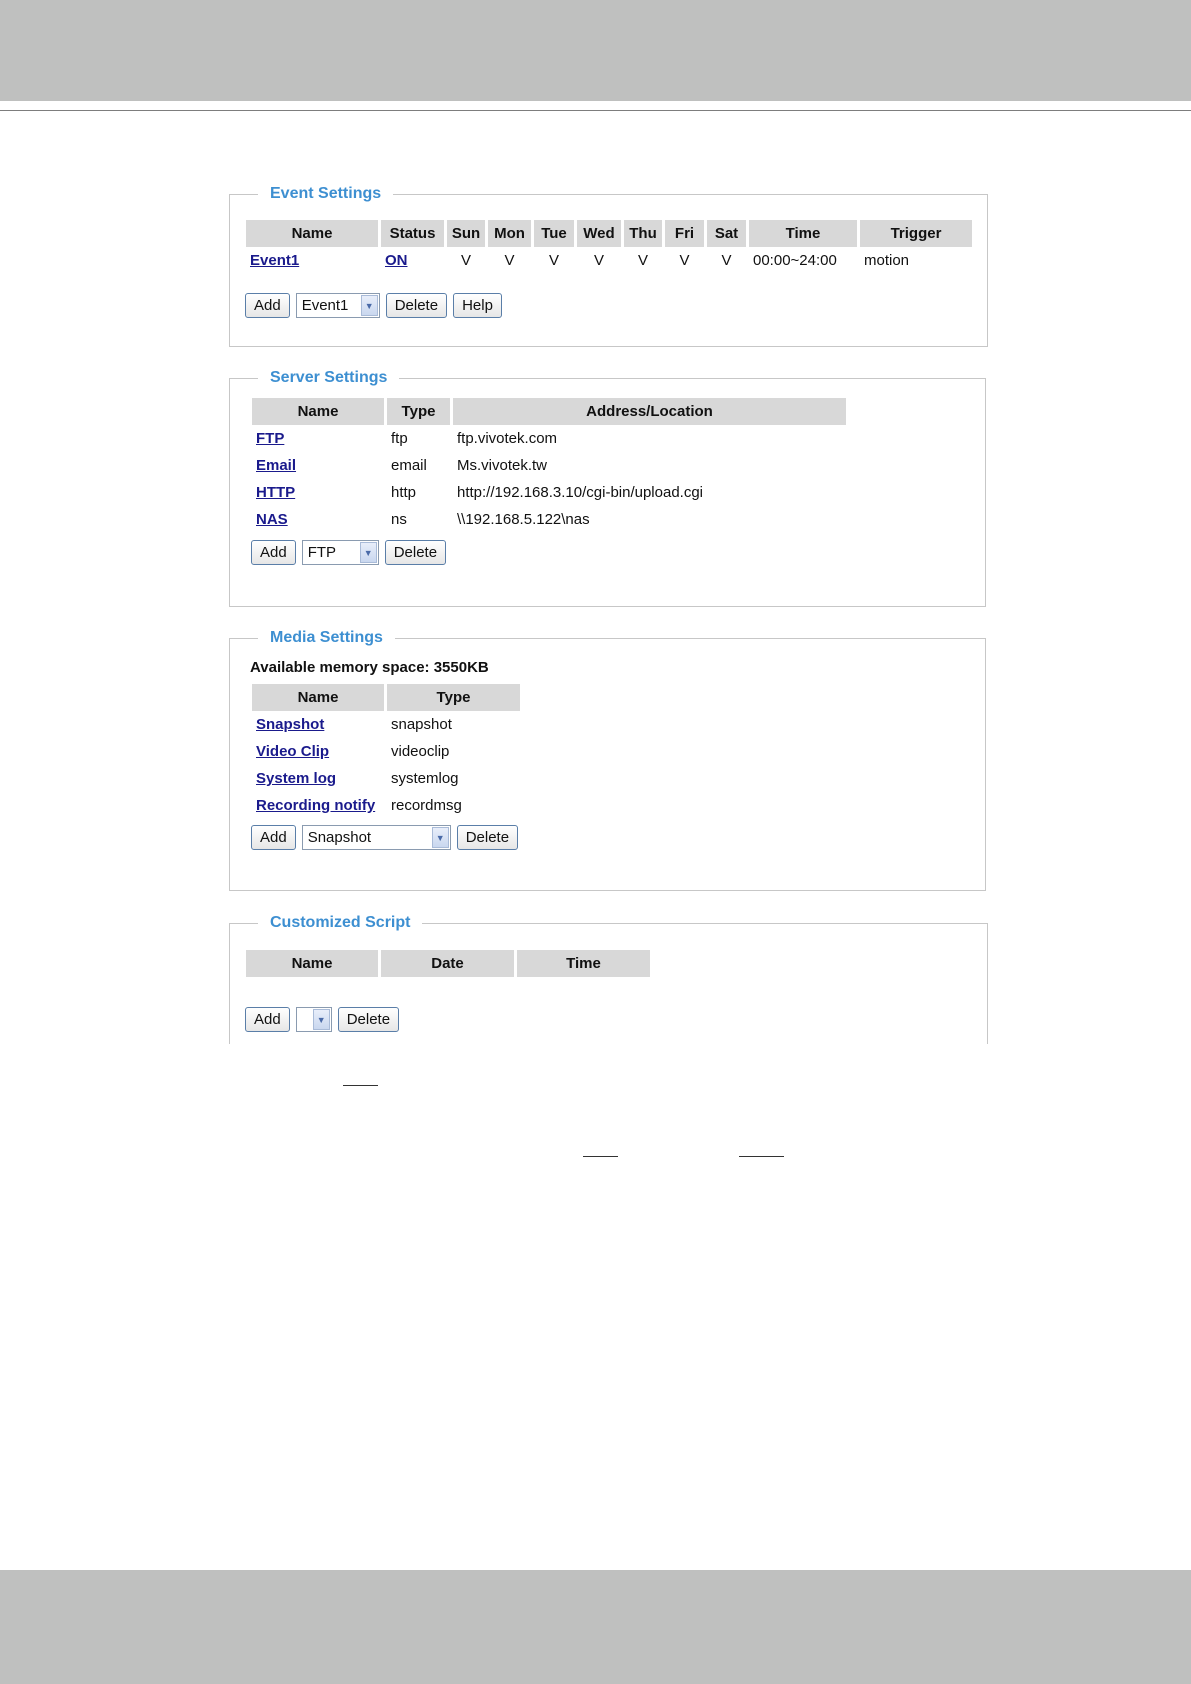 Image resolution: width=1191 pixels, height=1684 pixels. Describe the element at coordinates (326, 193) in the screenshot. I see `event-settings-legend: Event Settings` at that location.